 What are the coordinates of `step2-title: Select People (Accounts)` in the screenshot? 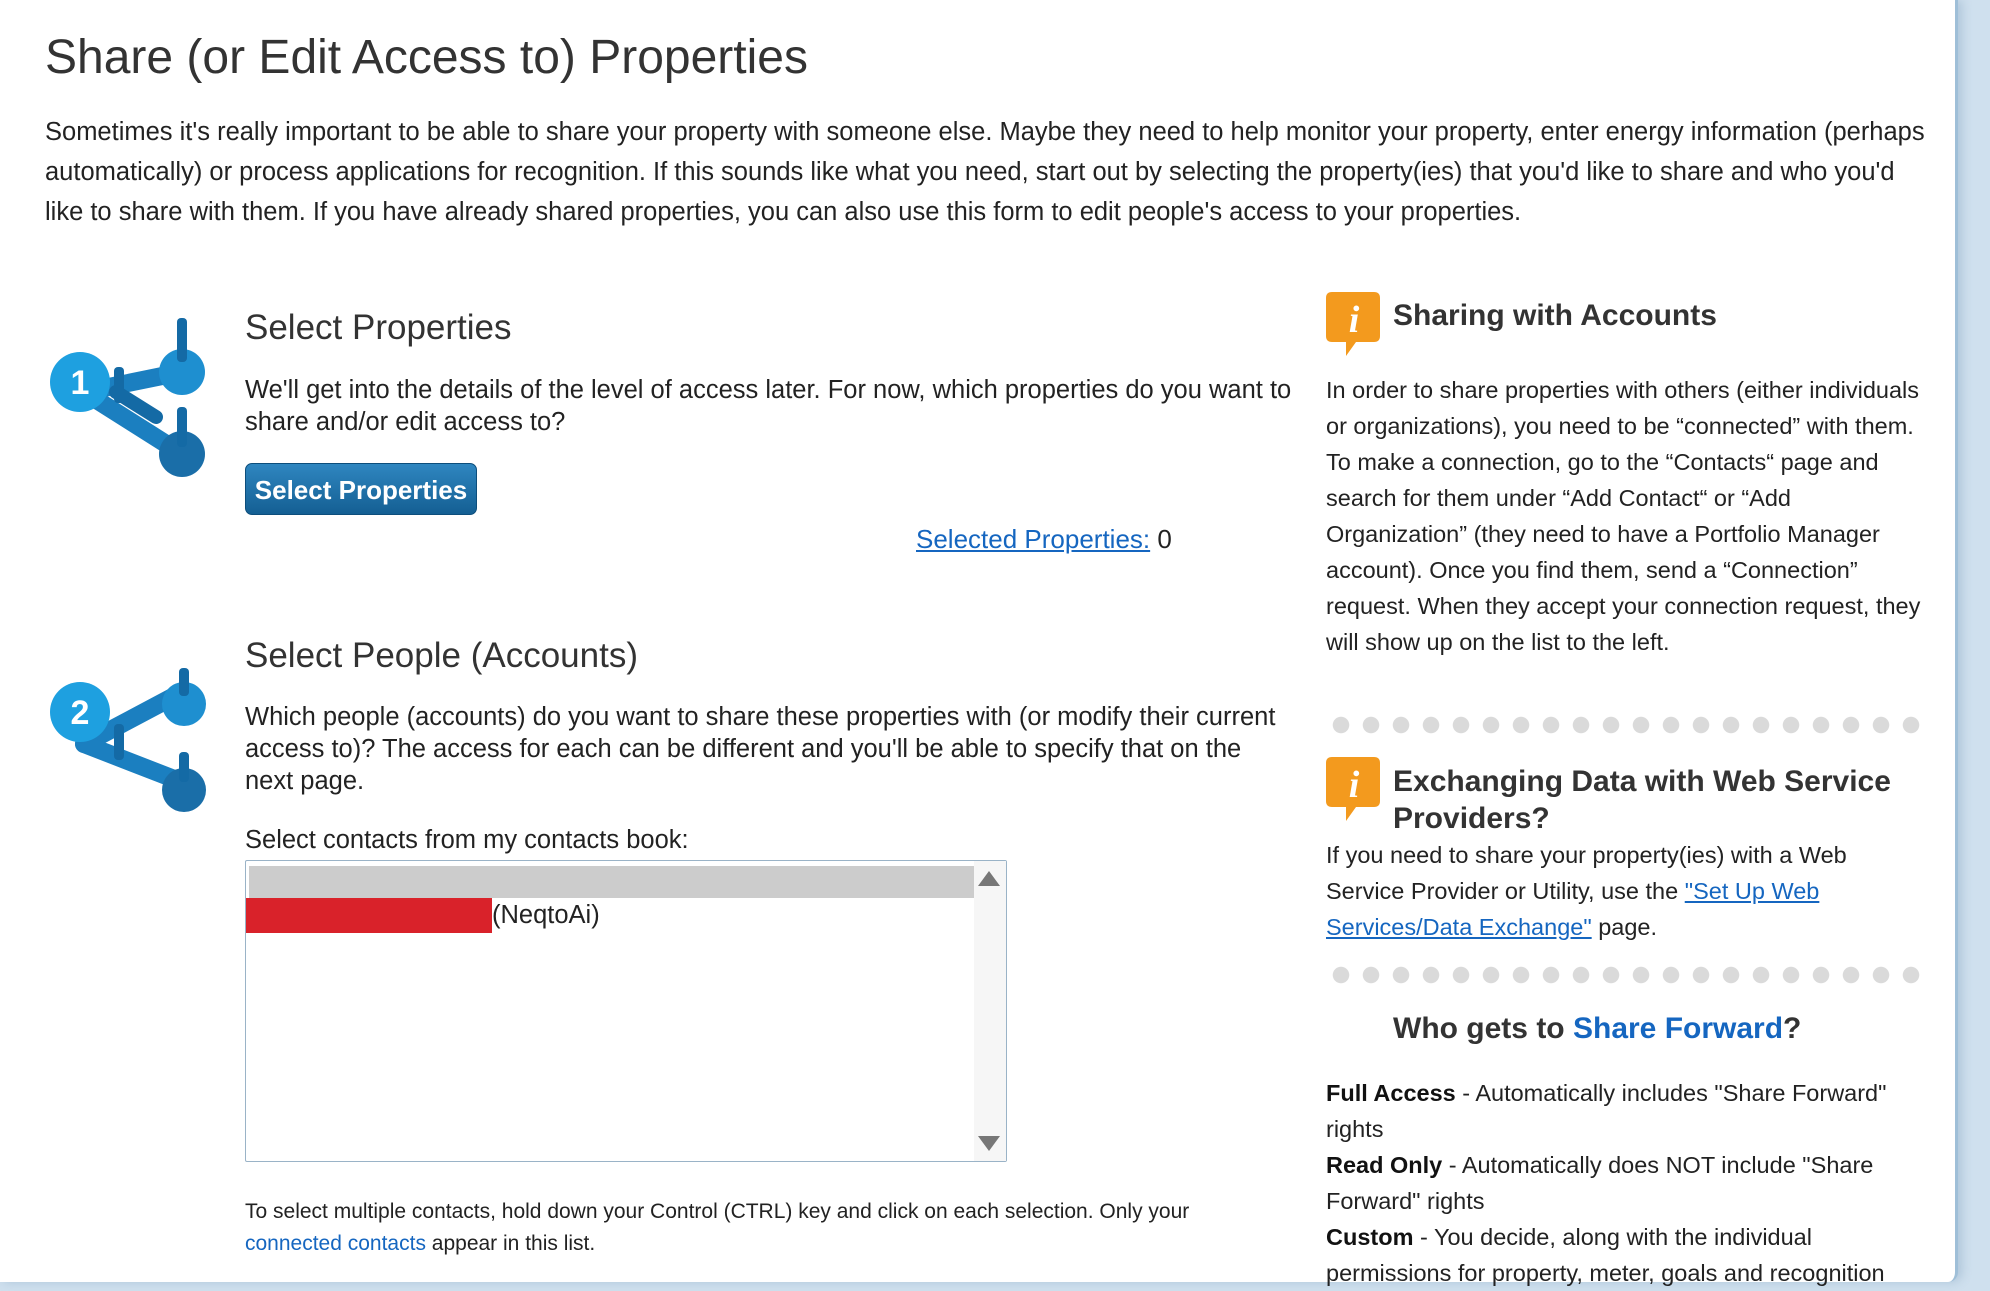 It's located at (441, 655).